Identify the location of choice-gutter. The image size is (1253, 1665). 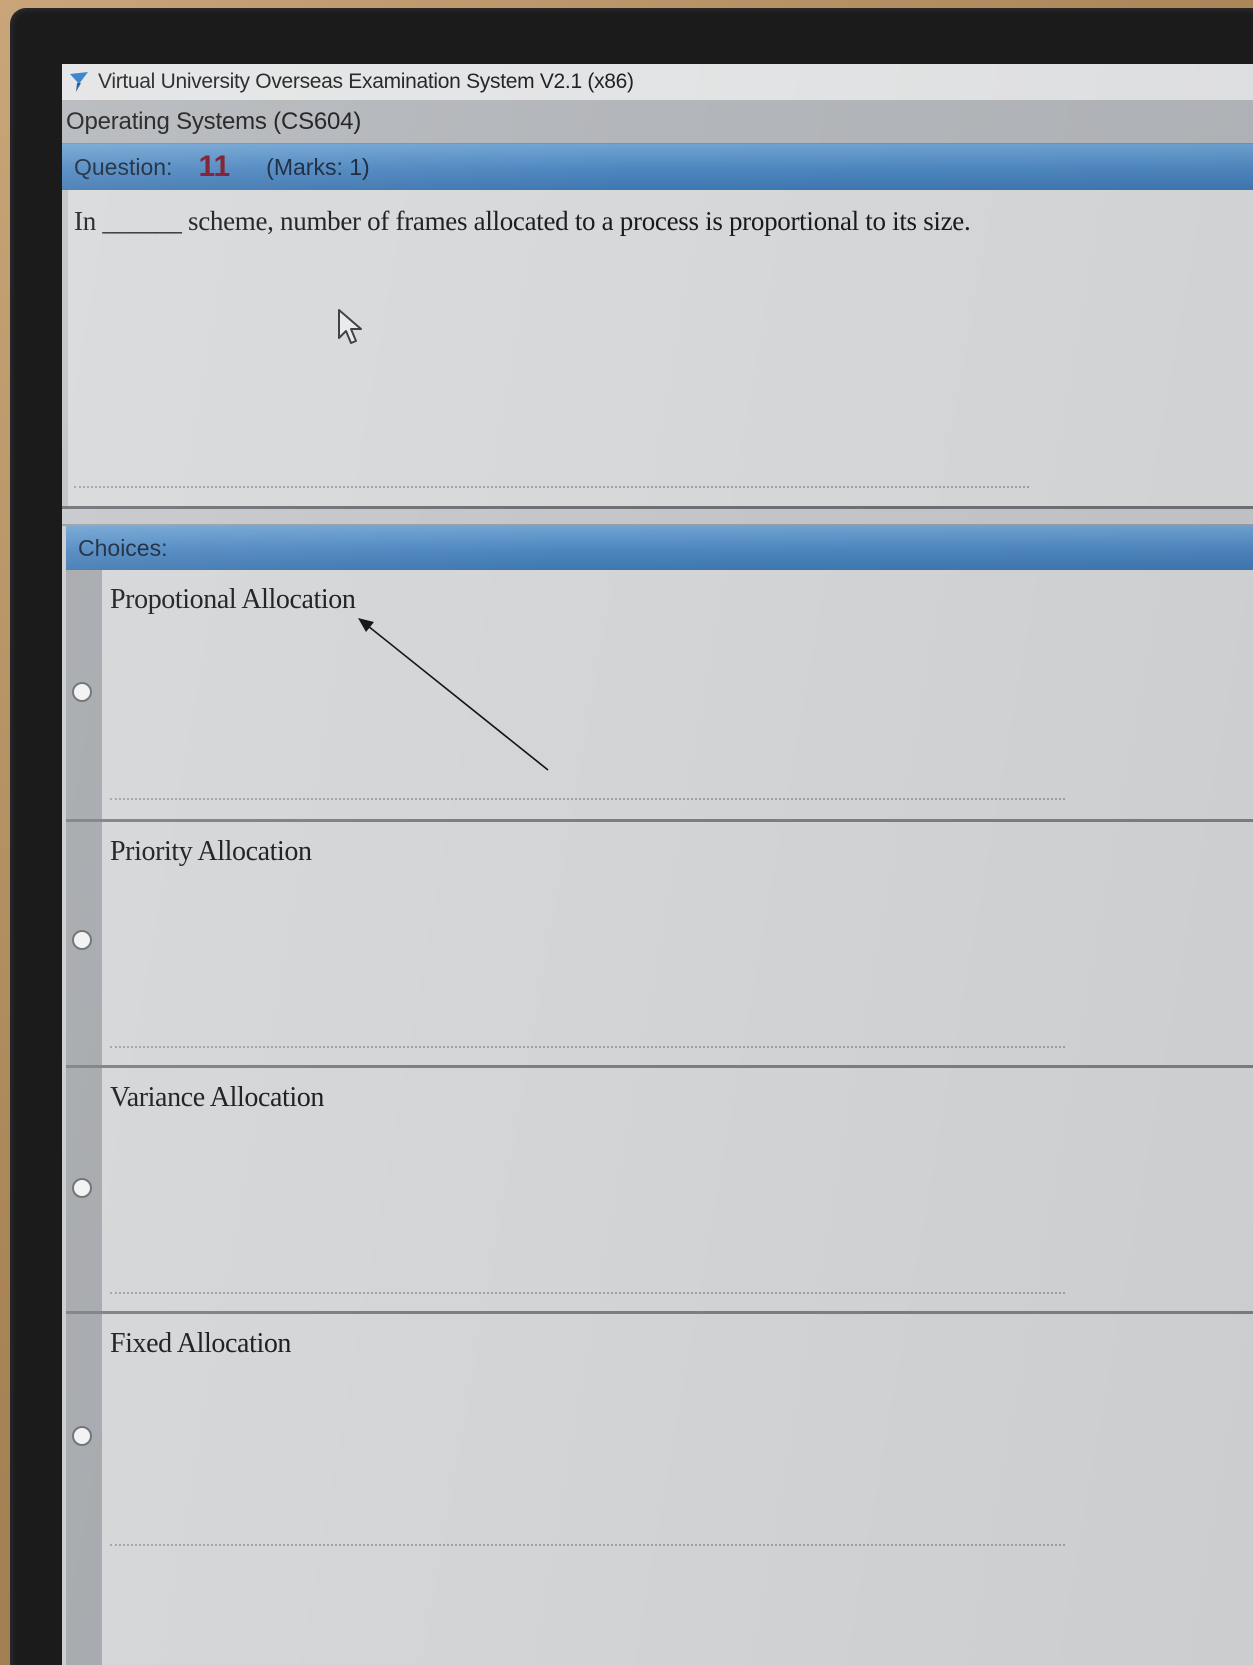
(84, 1489).